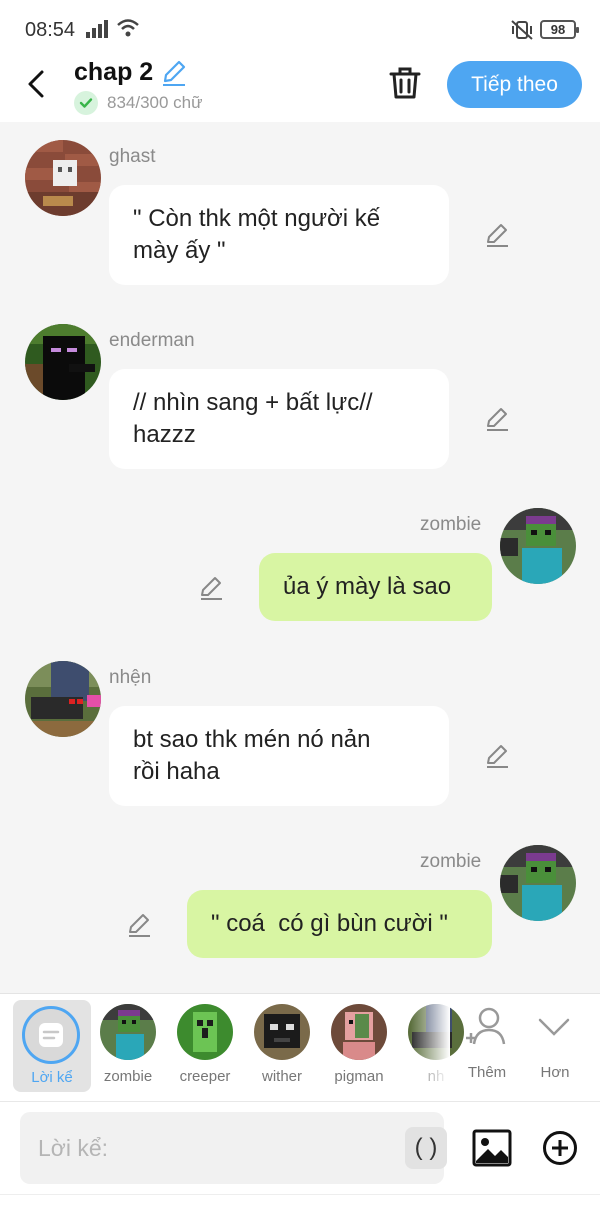 The width and height of the screenshot is (600, 1213). I want to click on next-button: Tiếp theo, so click(514, 84).